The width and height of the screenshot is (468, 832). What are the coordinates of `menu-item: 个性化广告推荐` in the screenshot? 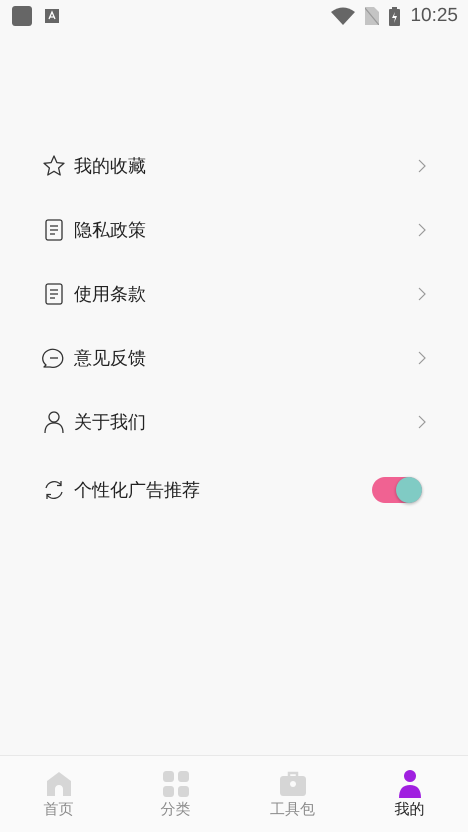 It's located at (234, 490).